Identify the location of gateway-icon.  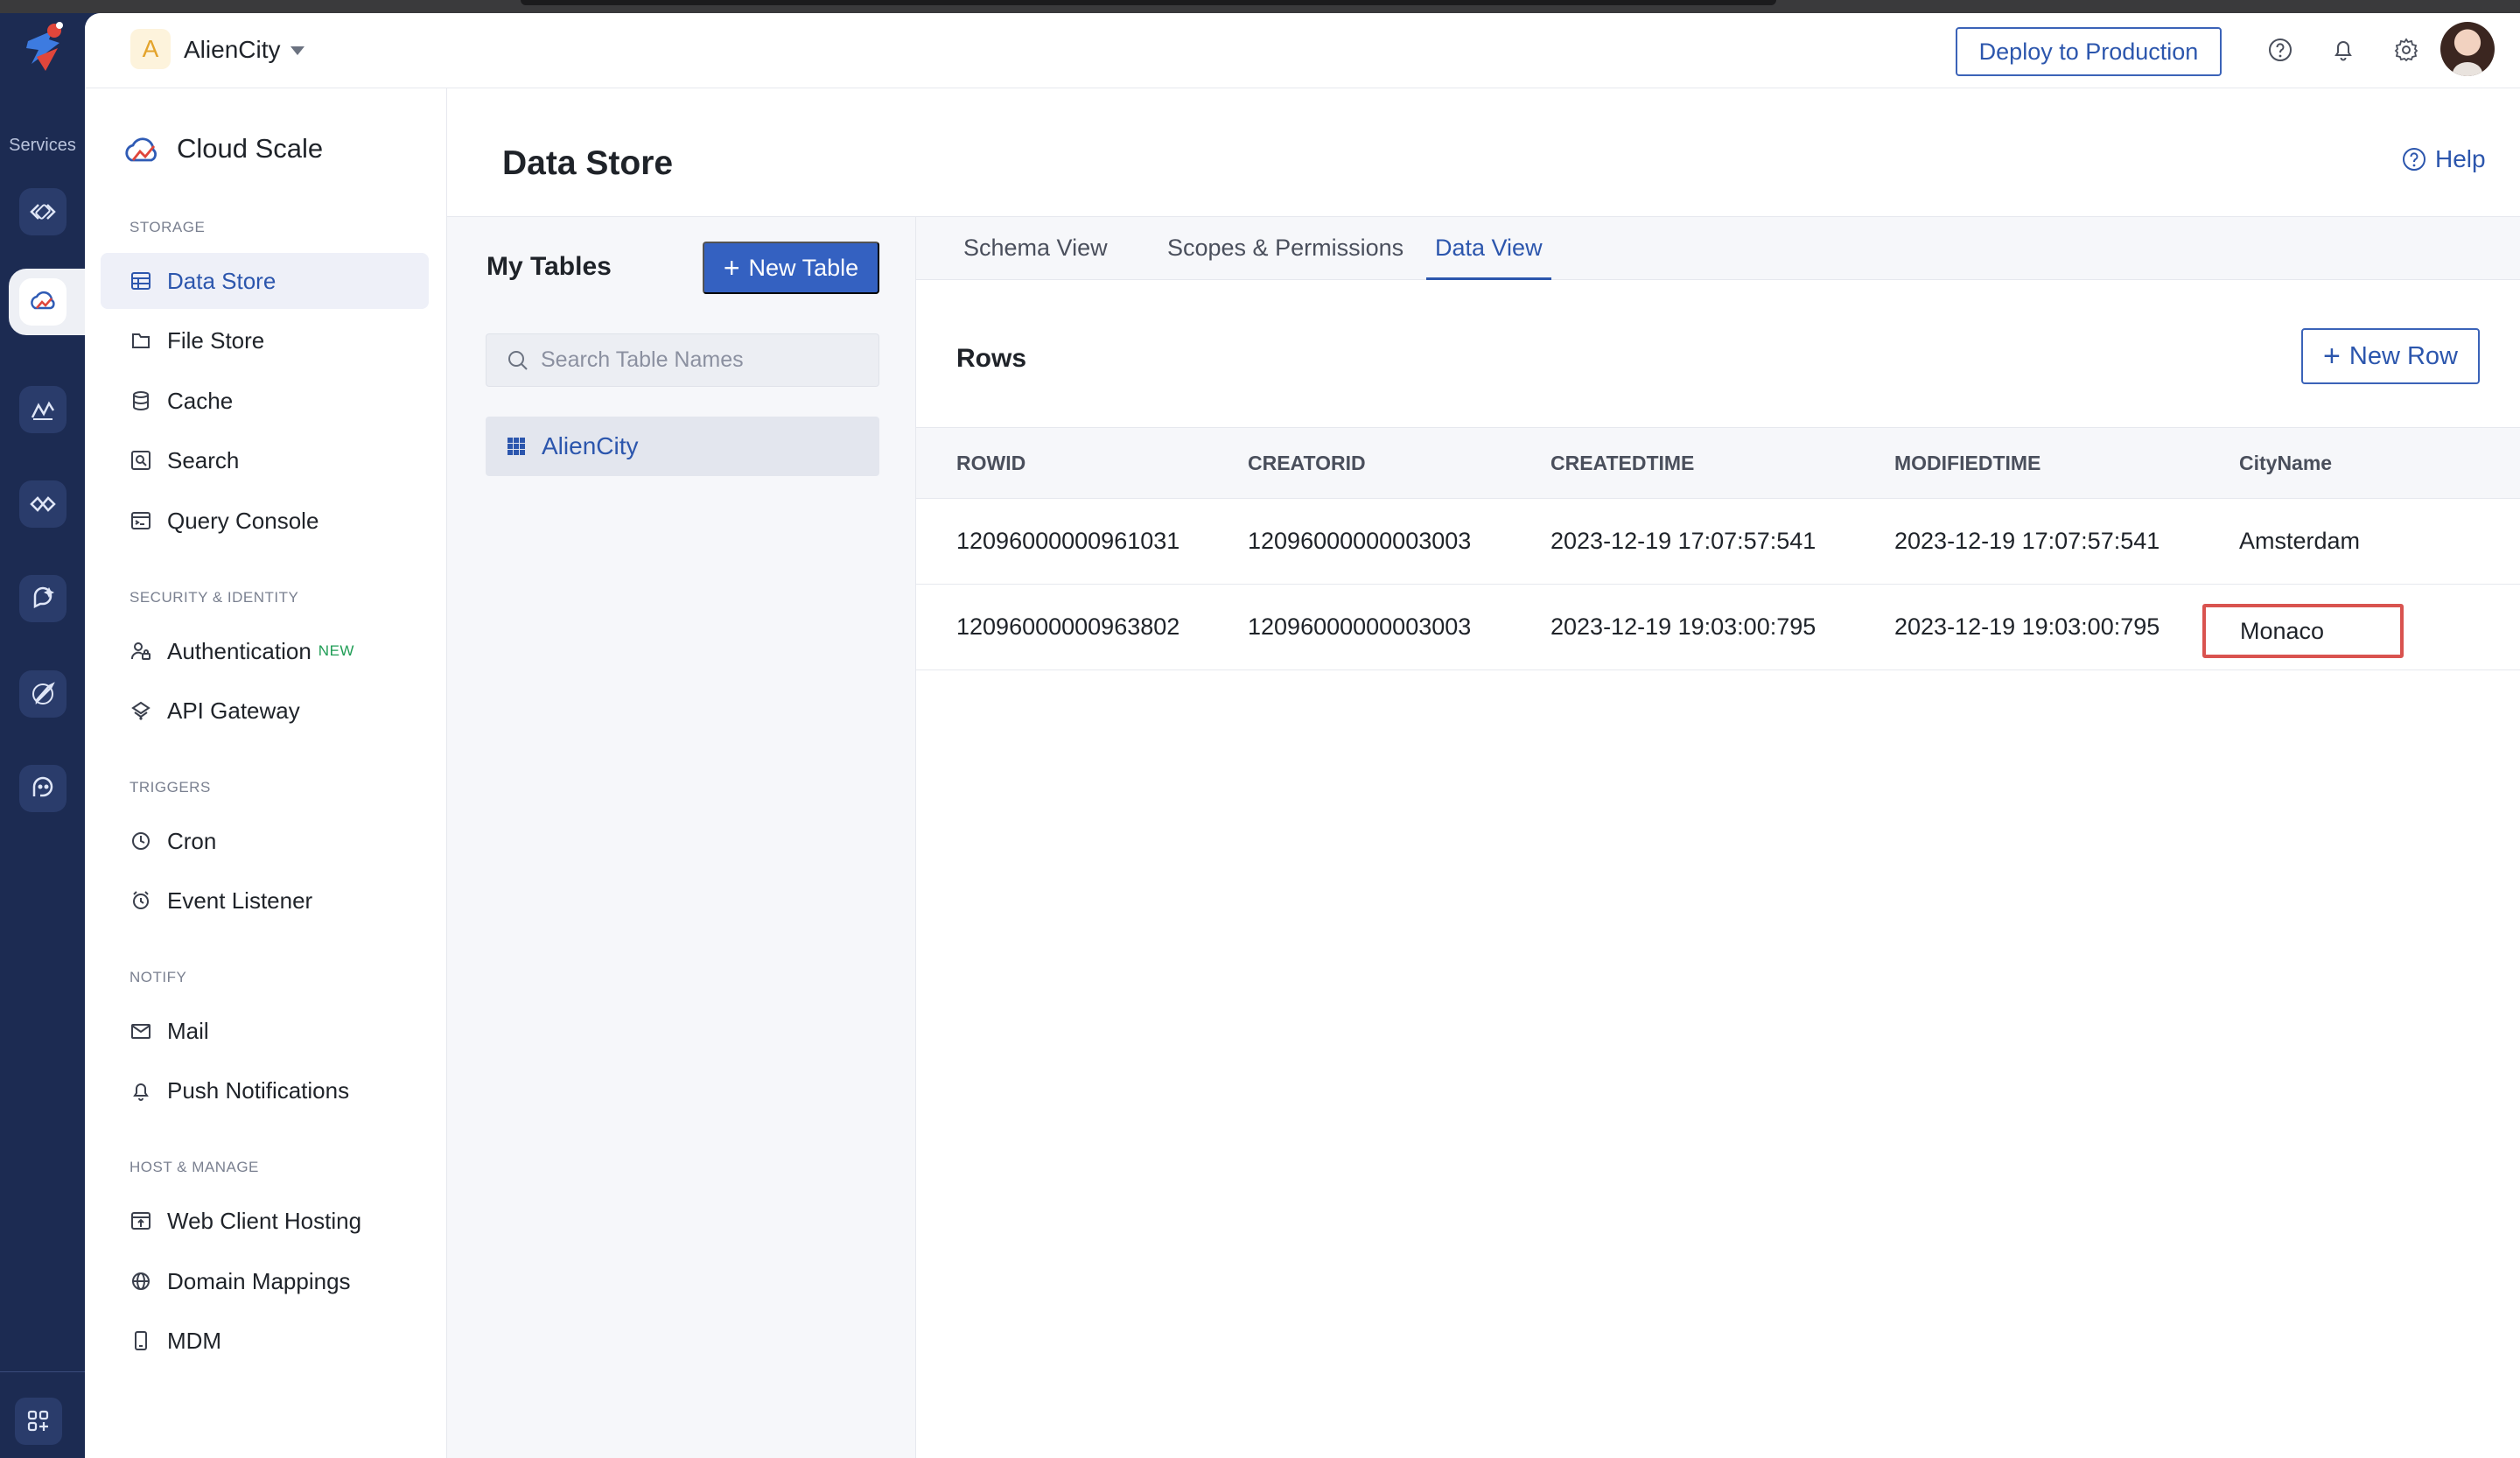
(141, 710).